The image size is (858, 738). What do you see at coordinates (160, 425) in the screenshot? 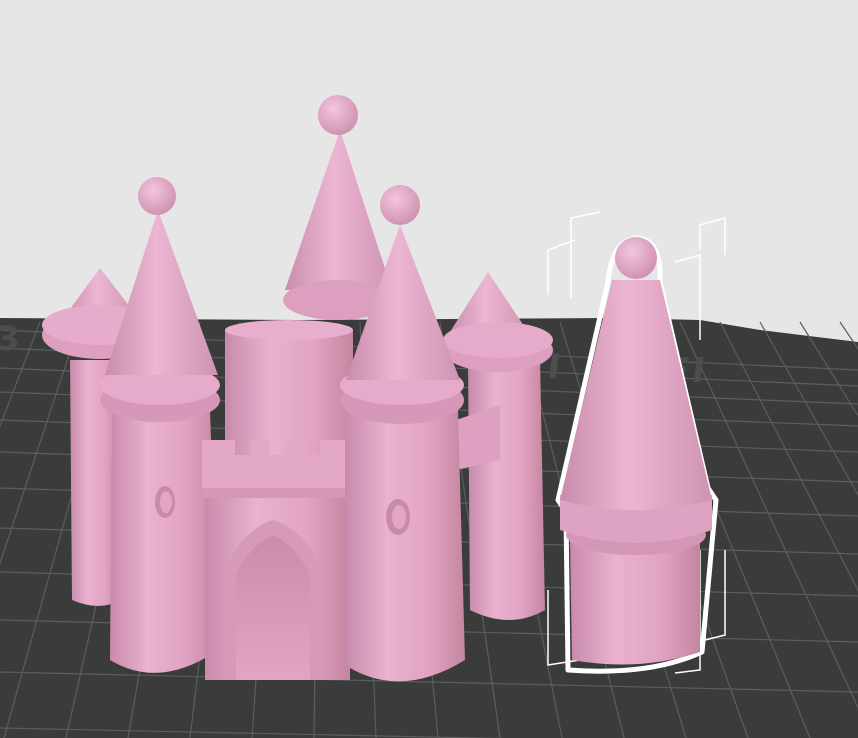
I see `castle-tower-front-left` at bounding box center [160, 425].